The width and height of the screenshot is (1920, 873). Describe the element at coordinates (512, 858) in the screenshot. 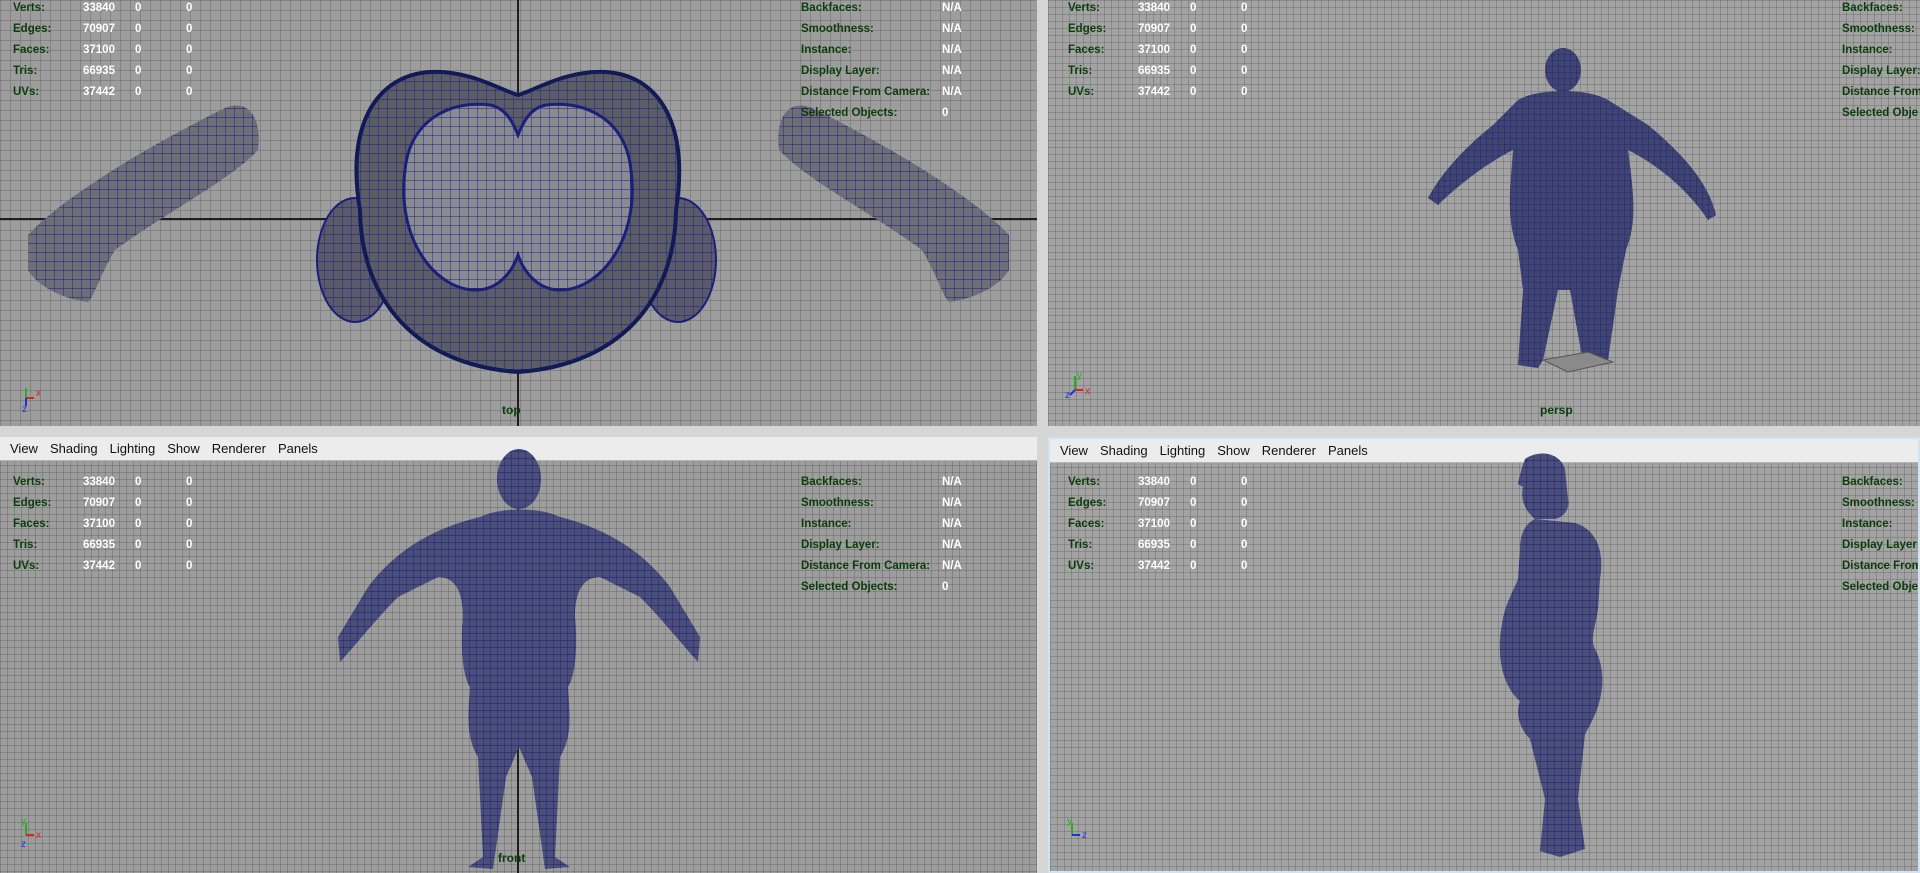

I see `camera-label: front` at that location.